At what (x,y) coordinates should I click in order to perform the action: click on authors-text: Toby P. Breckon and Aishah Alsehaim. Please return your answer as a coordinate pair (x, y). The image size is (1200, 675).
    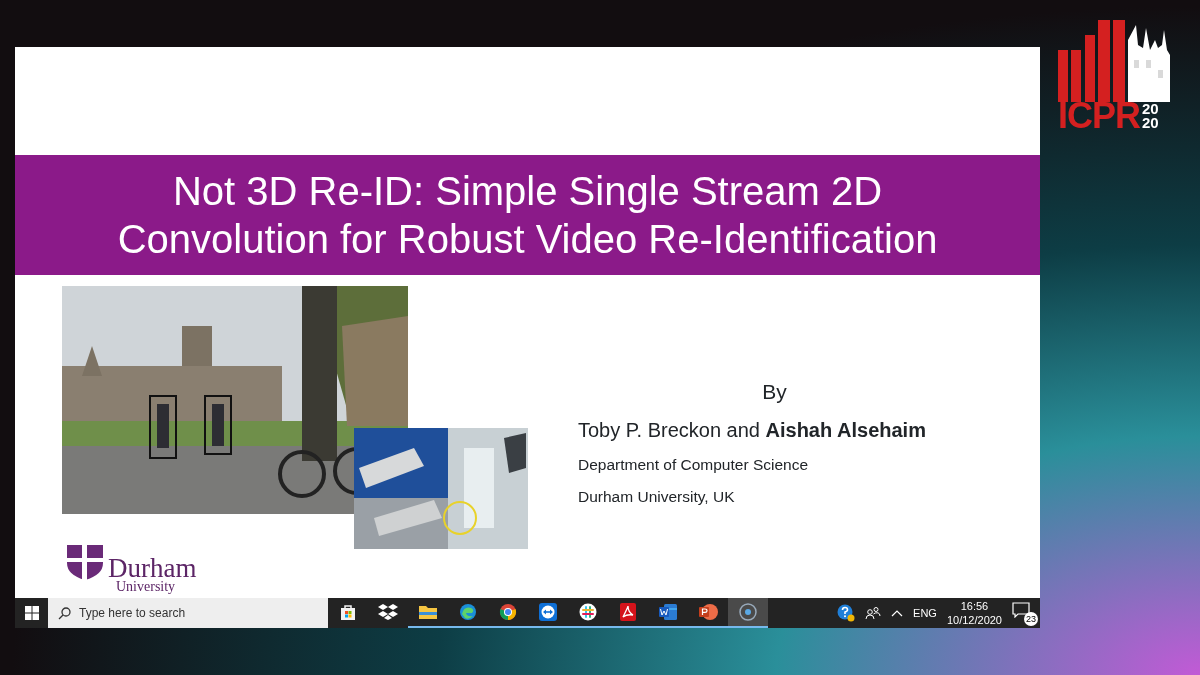
    Looking at the image, I should click on (752, 430).